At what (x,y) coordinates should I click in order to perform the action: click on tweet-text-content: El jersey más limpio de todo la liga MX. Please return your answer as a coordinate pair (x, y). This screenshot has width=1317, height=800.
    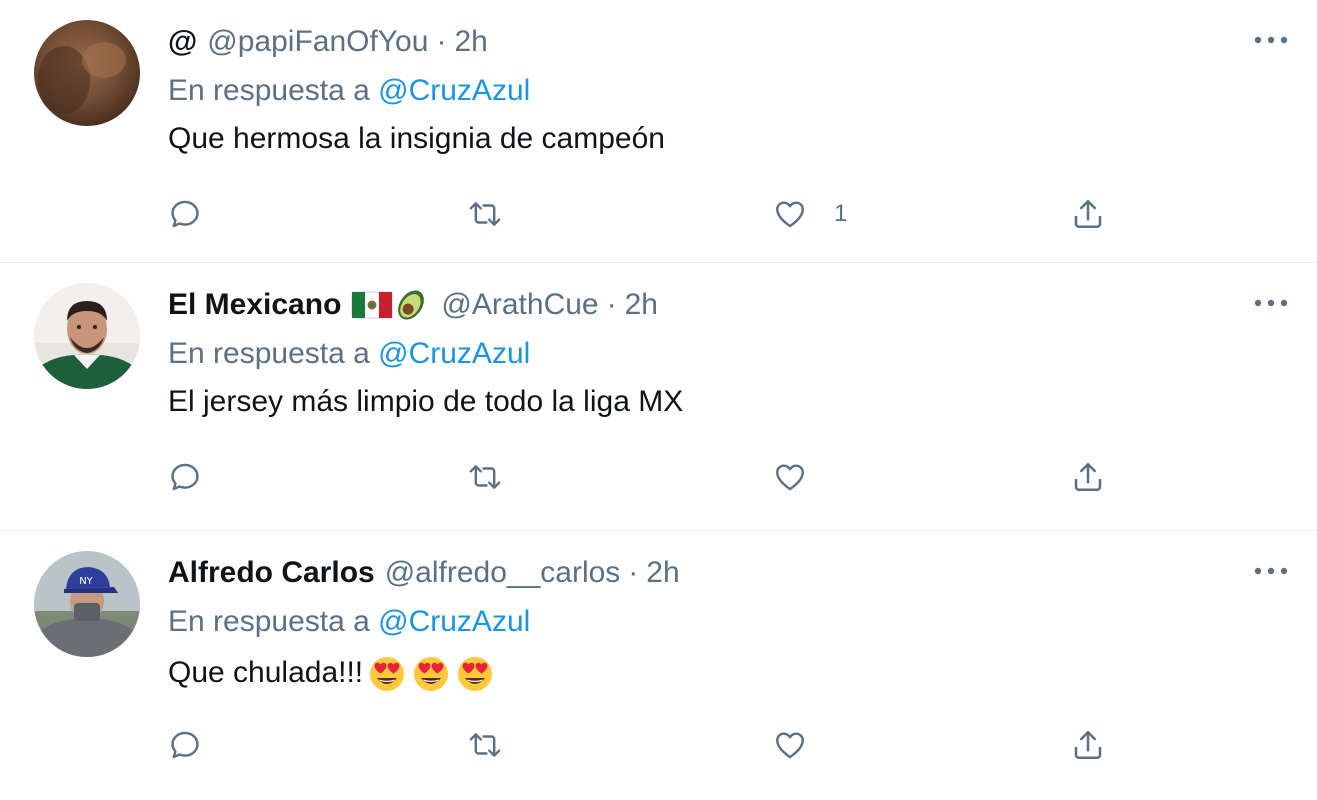
    Looking at the image, I should click on (426, 401).